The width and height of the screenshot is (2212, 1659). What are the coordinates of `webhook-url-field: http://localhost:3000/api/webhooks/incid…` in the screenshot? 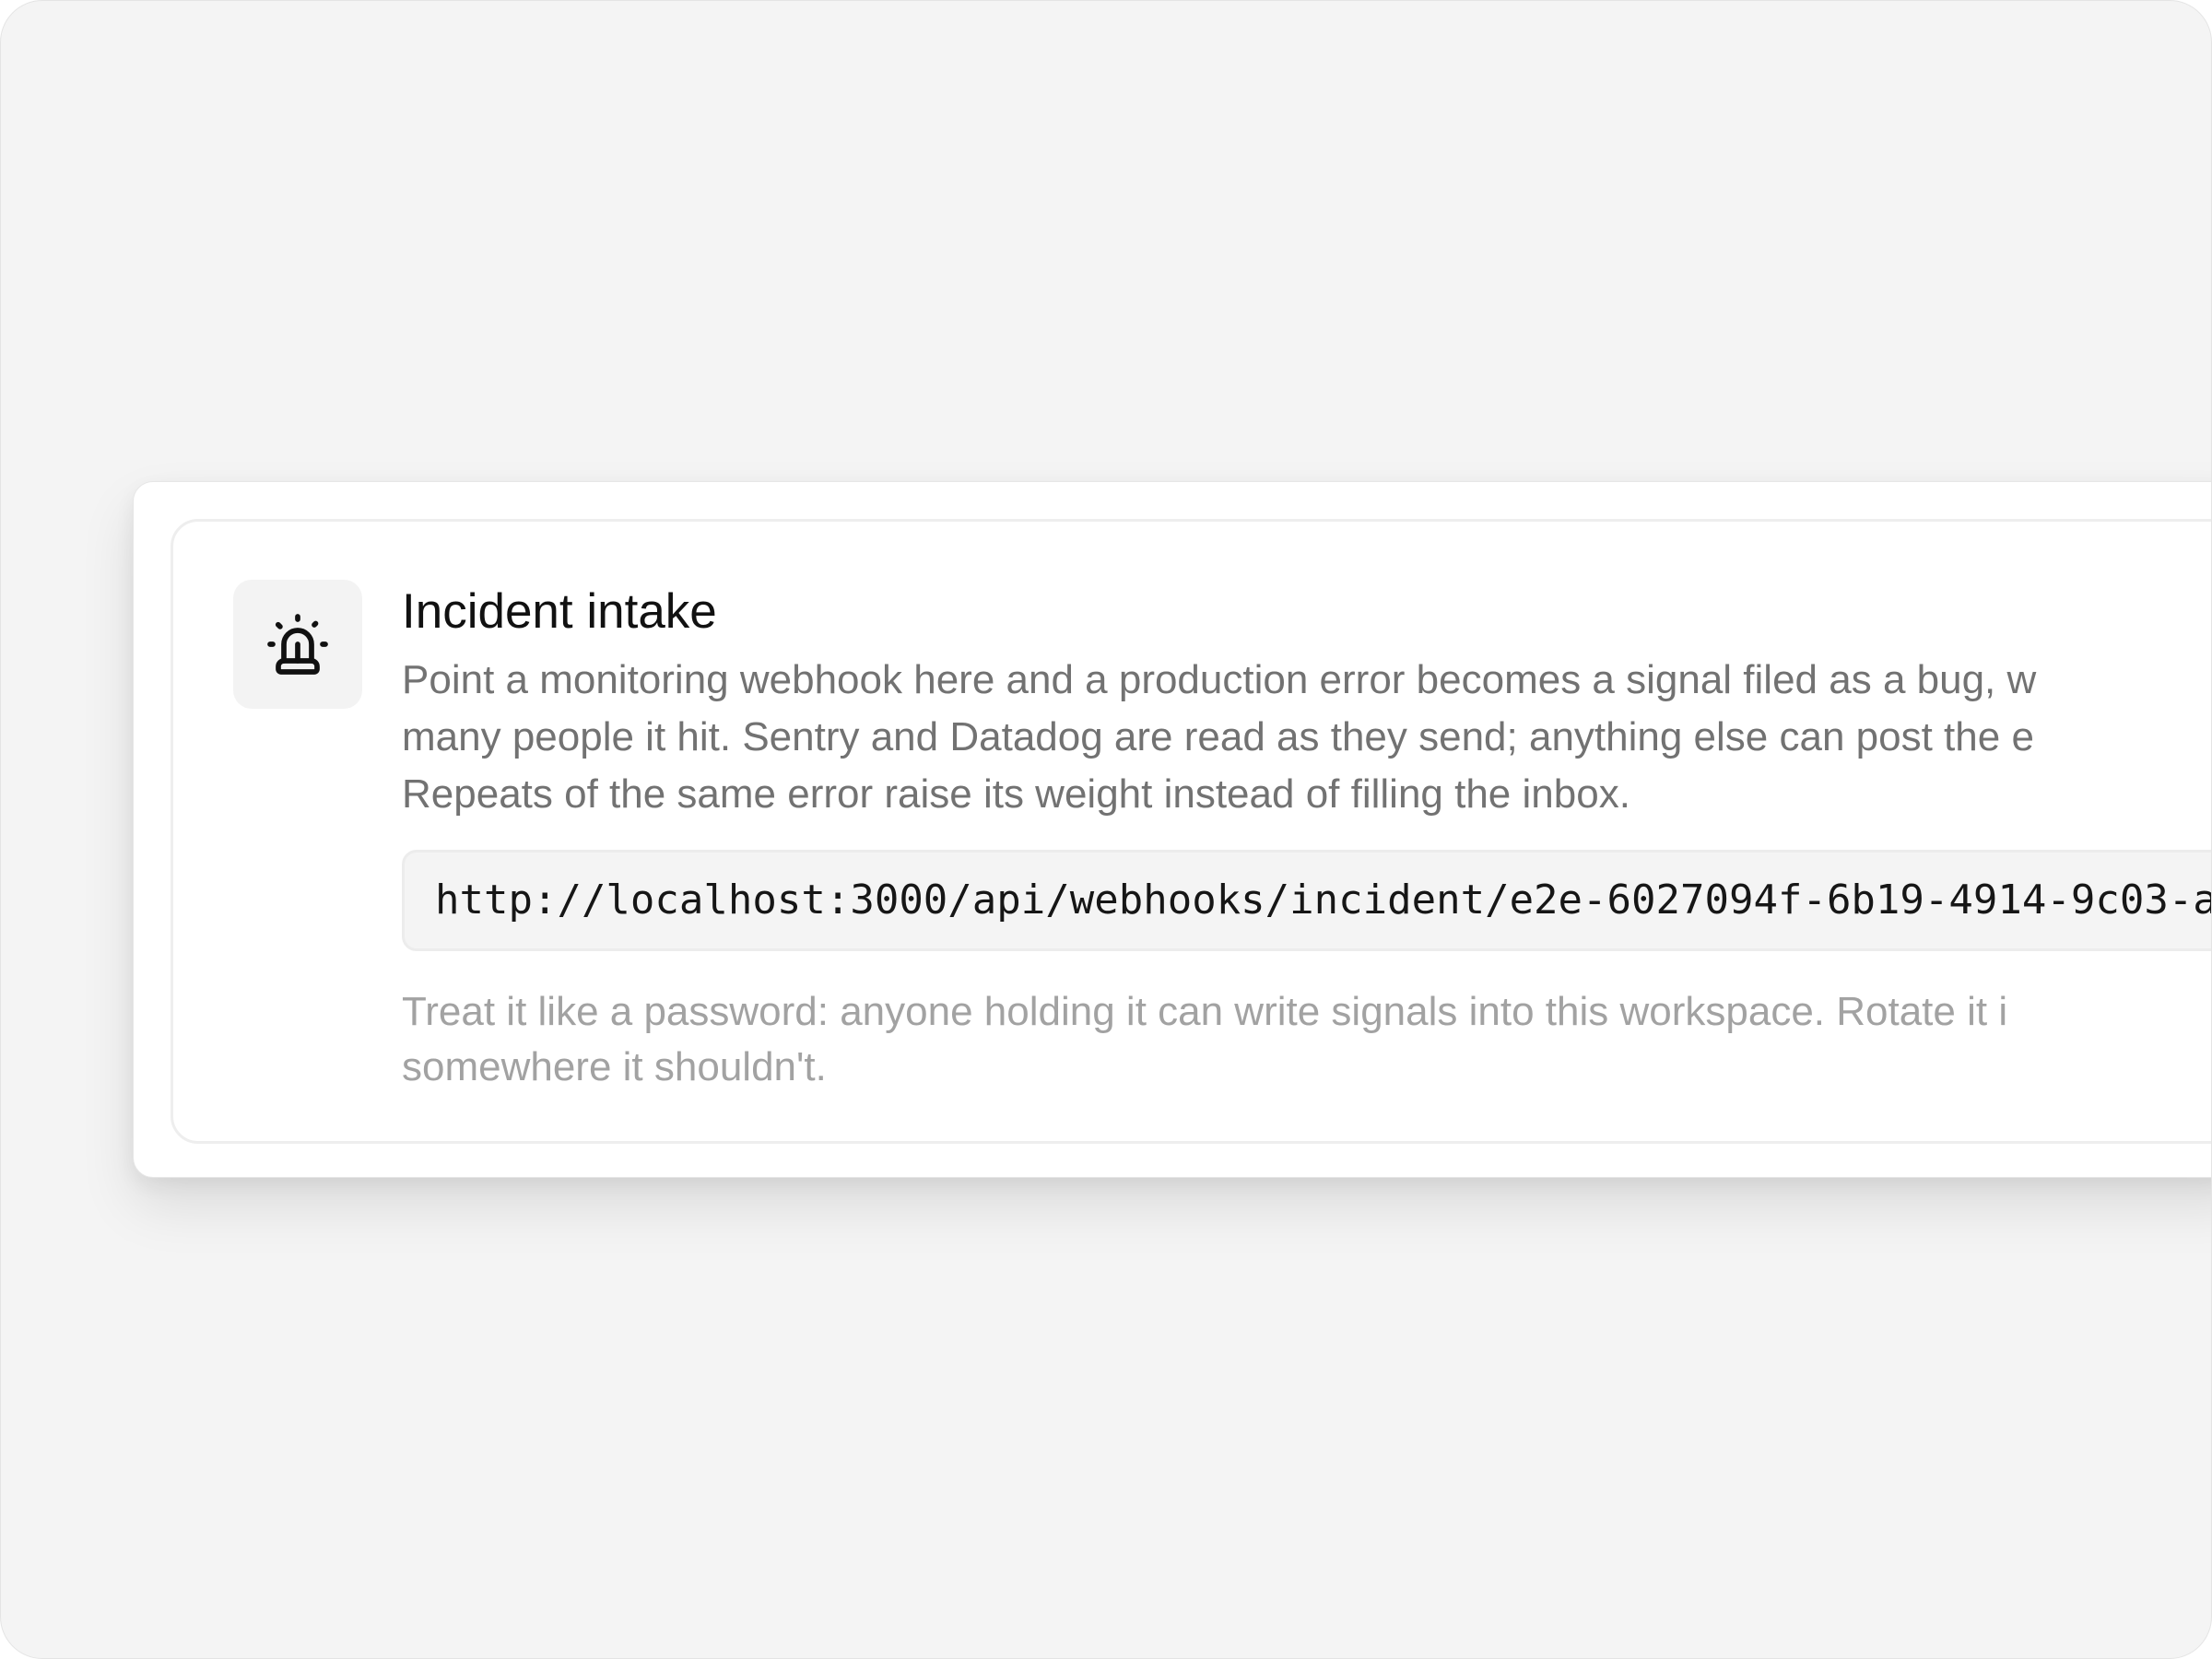 It's located at (1306, 900).